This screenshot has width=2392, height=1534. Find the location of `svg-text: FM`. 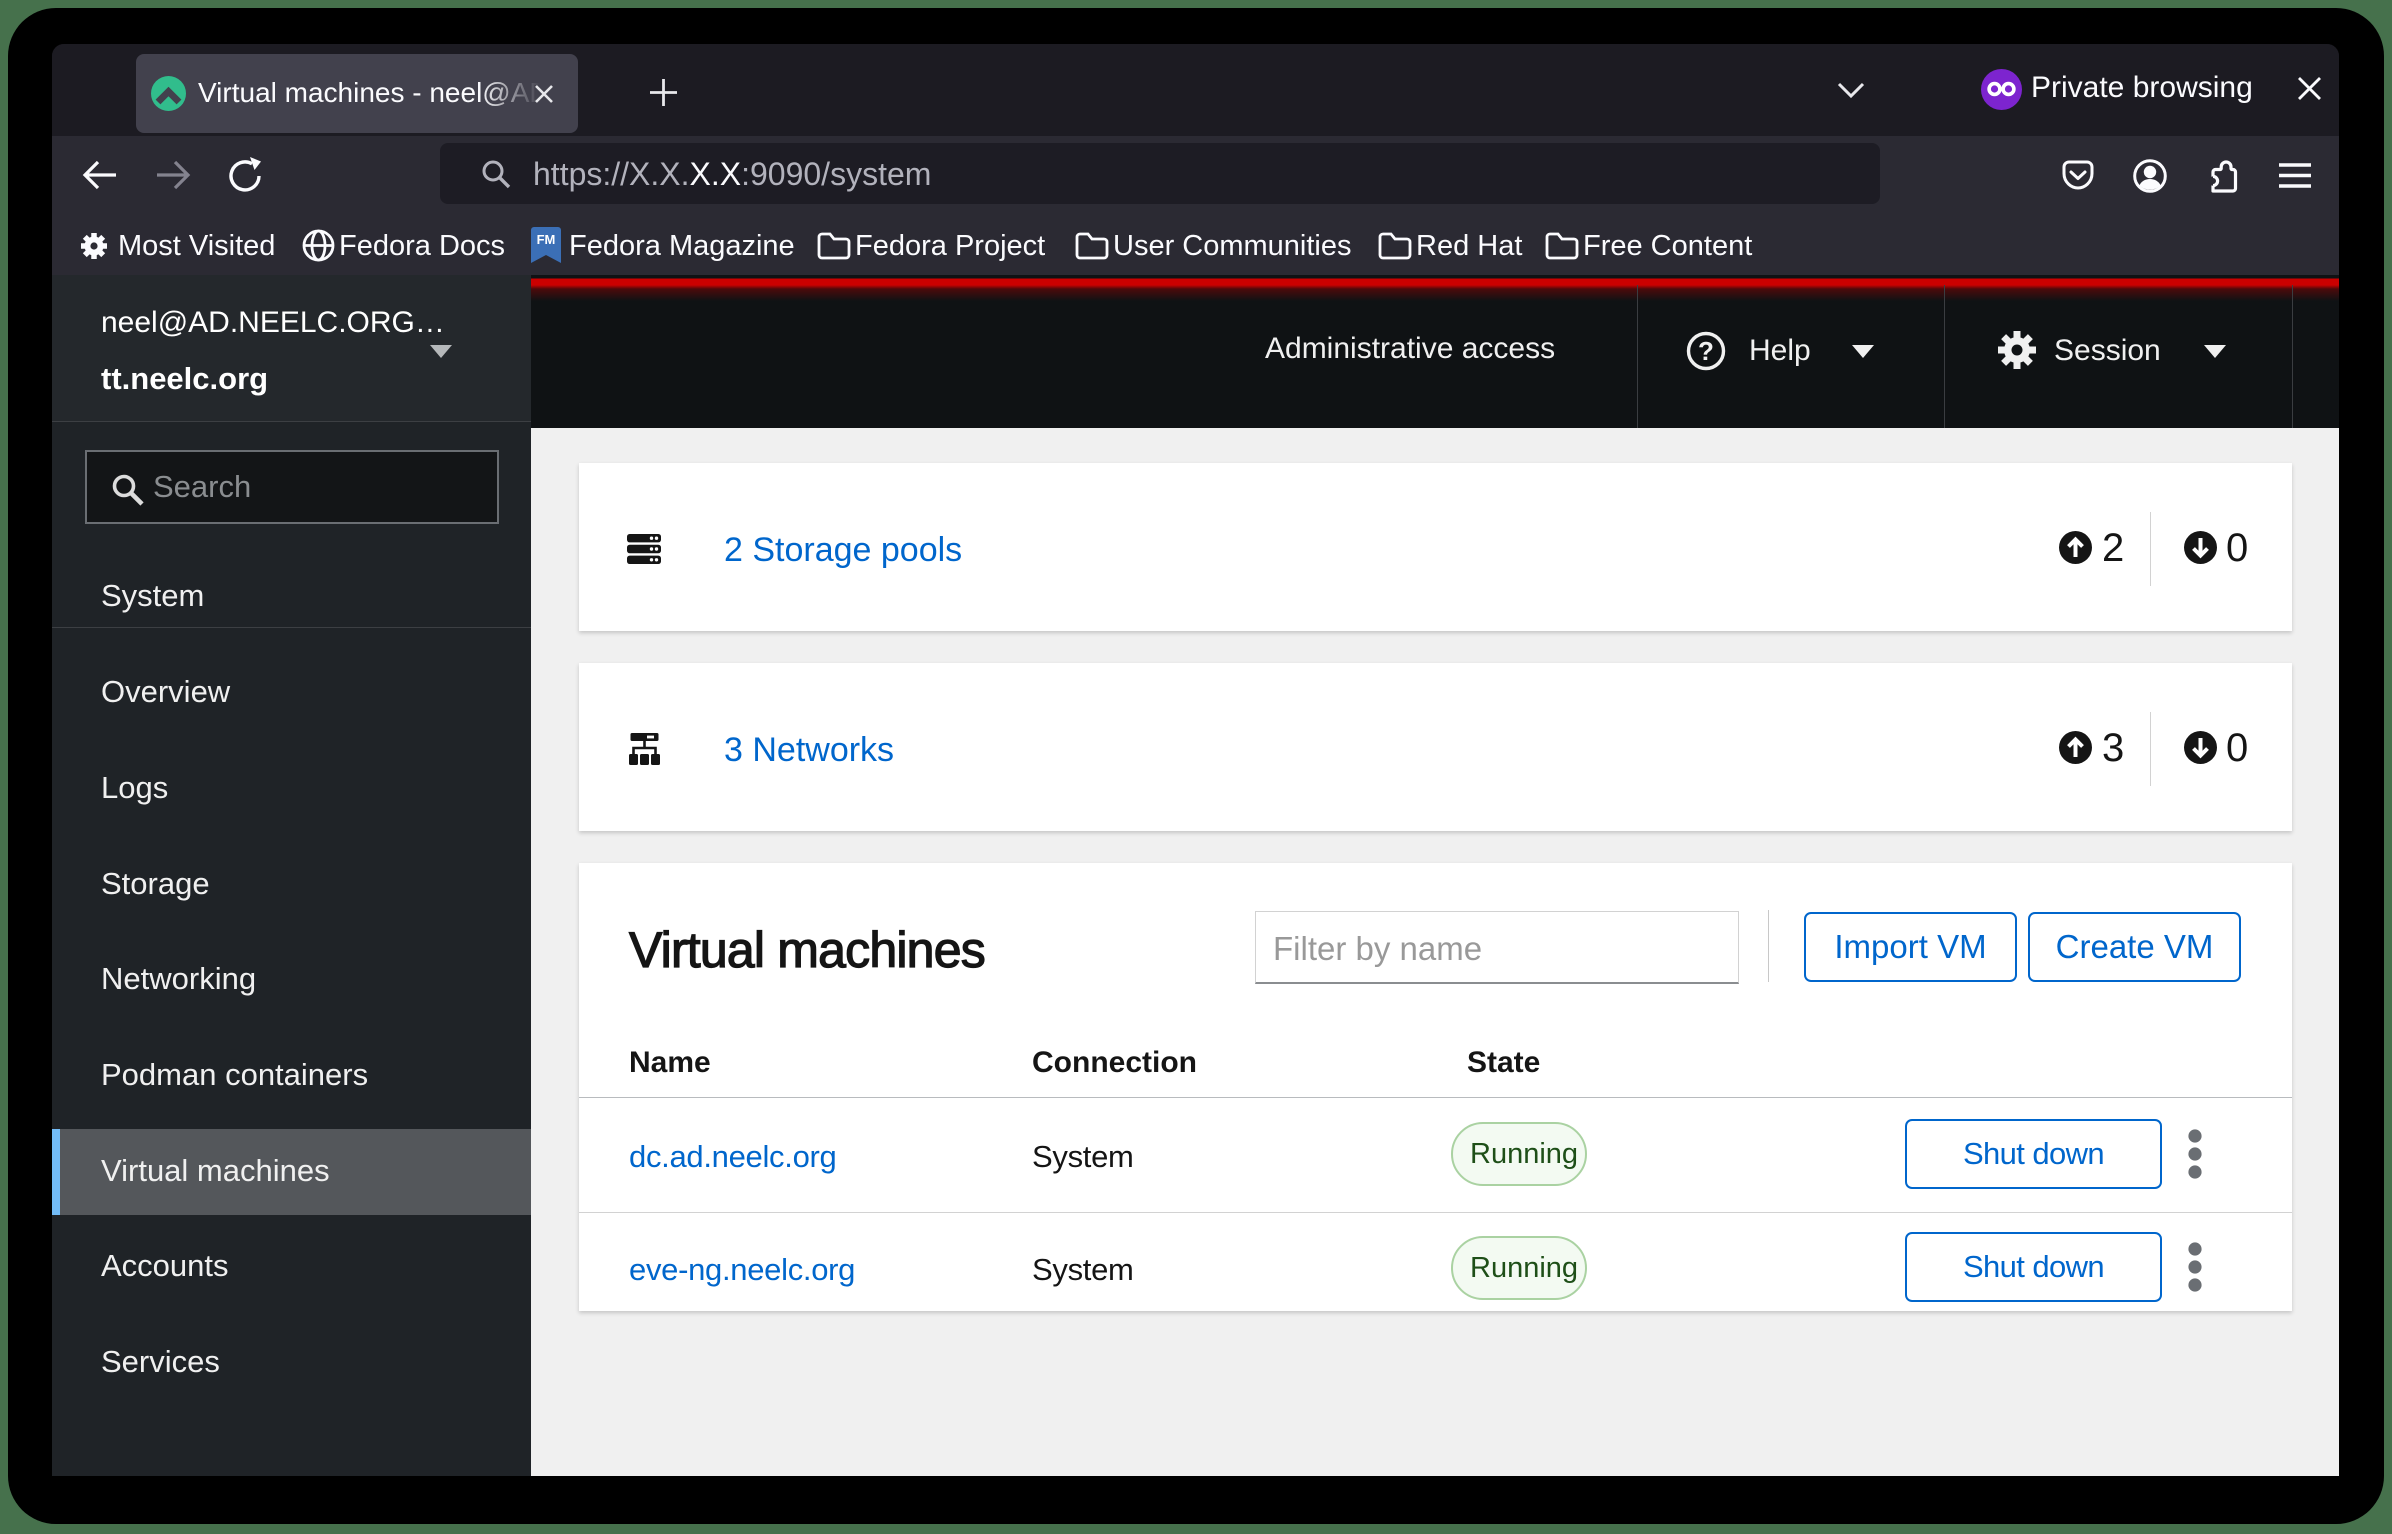

svg-text: FM is located at coordinates (546, 239).